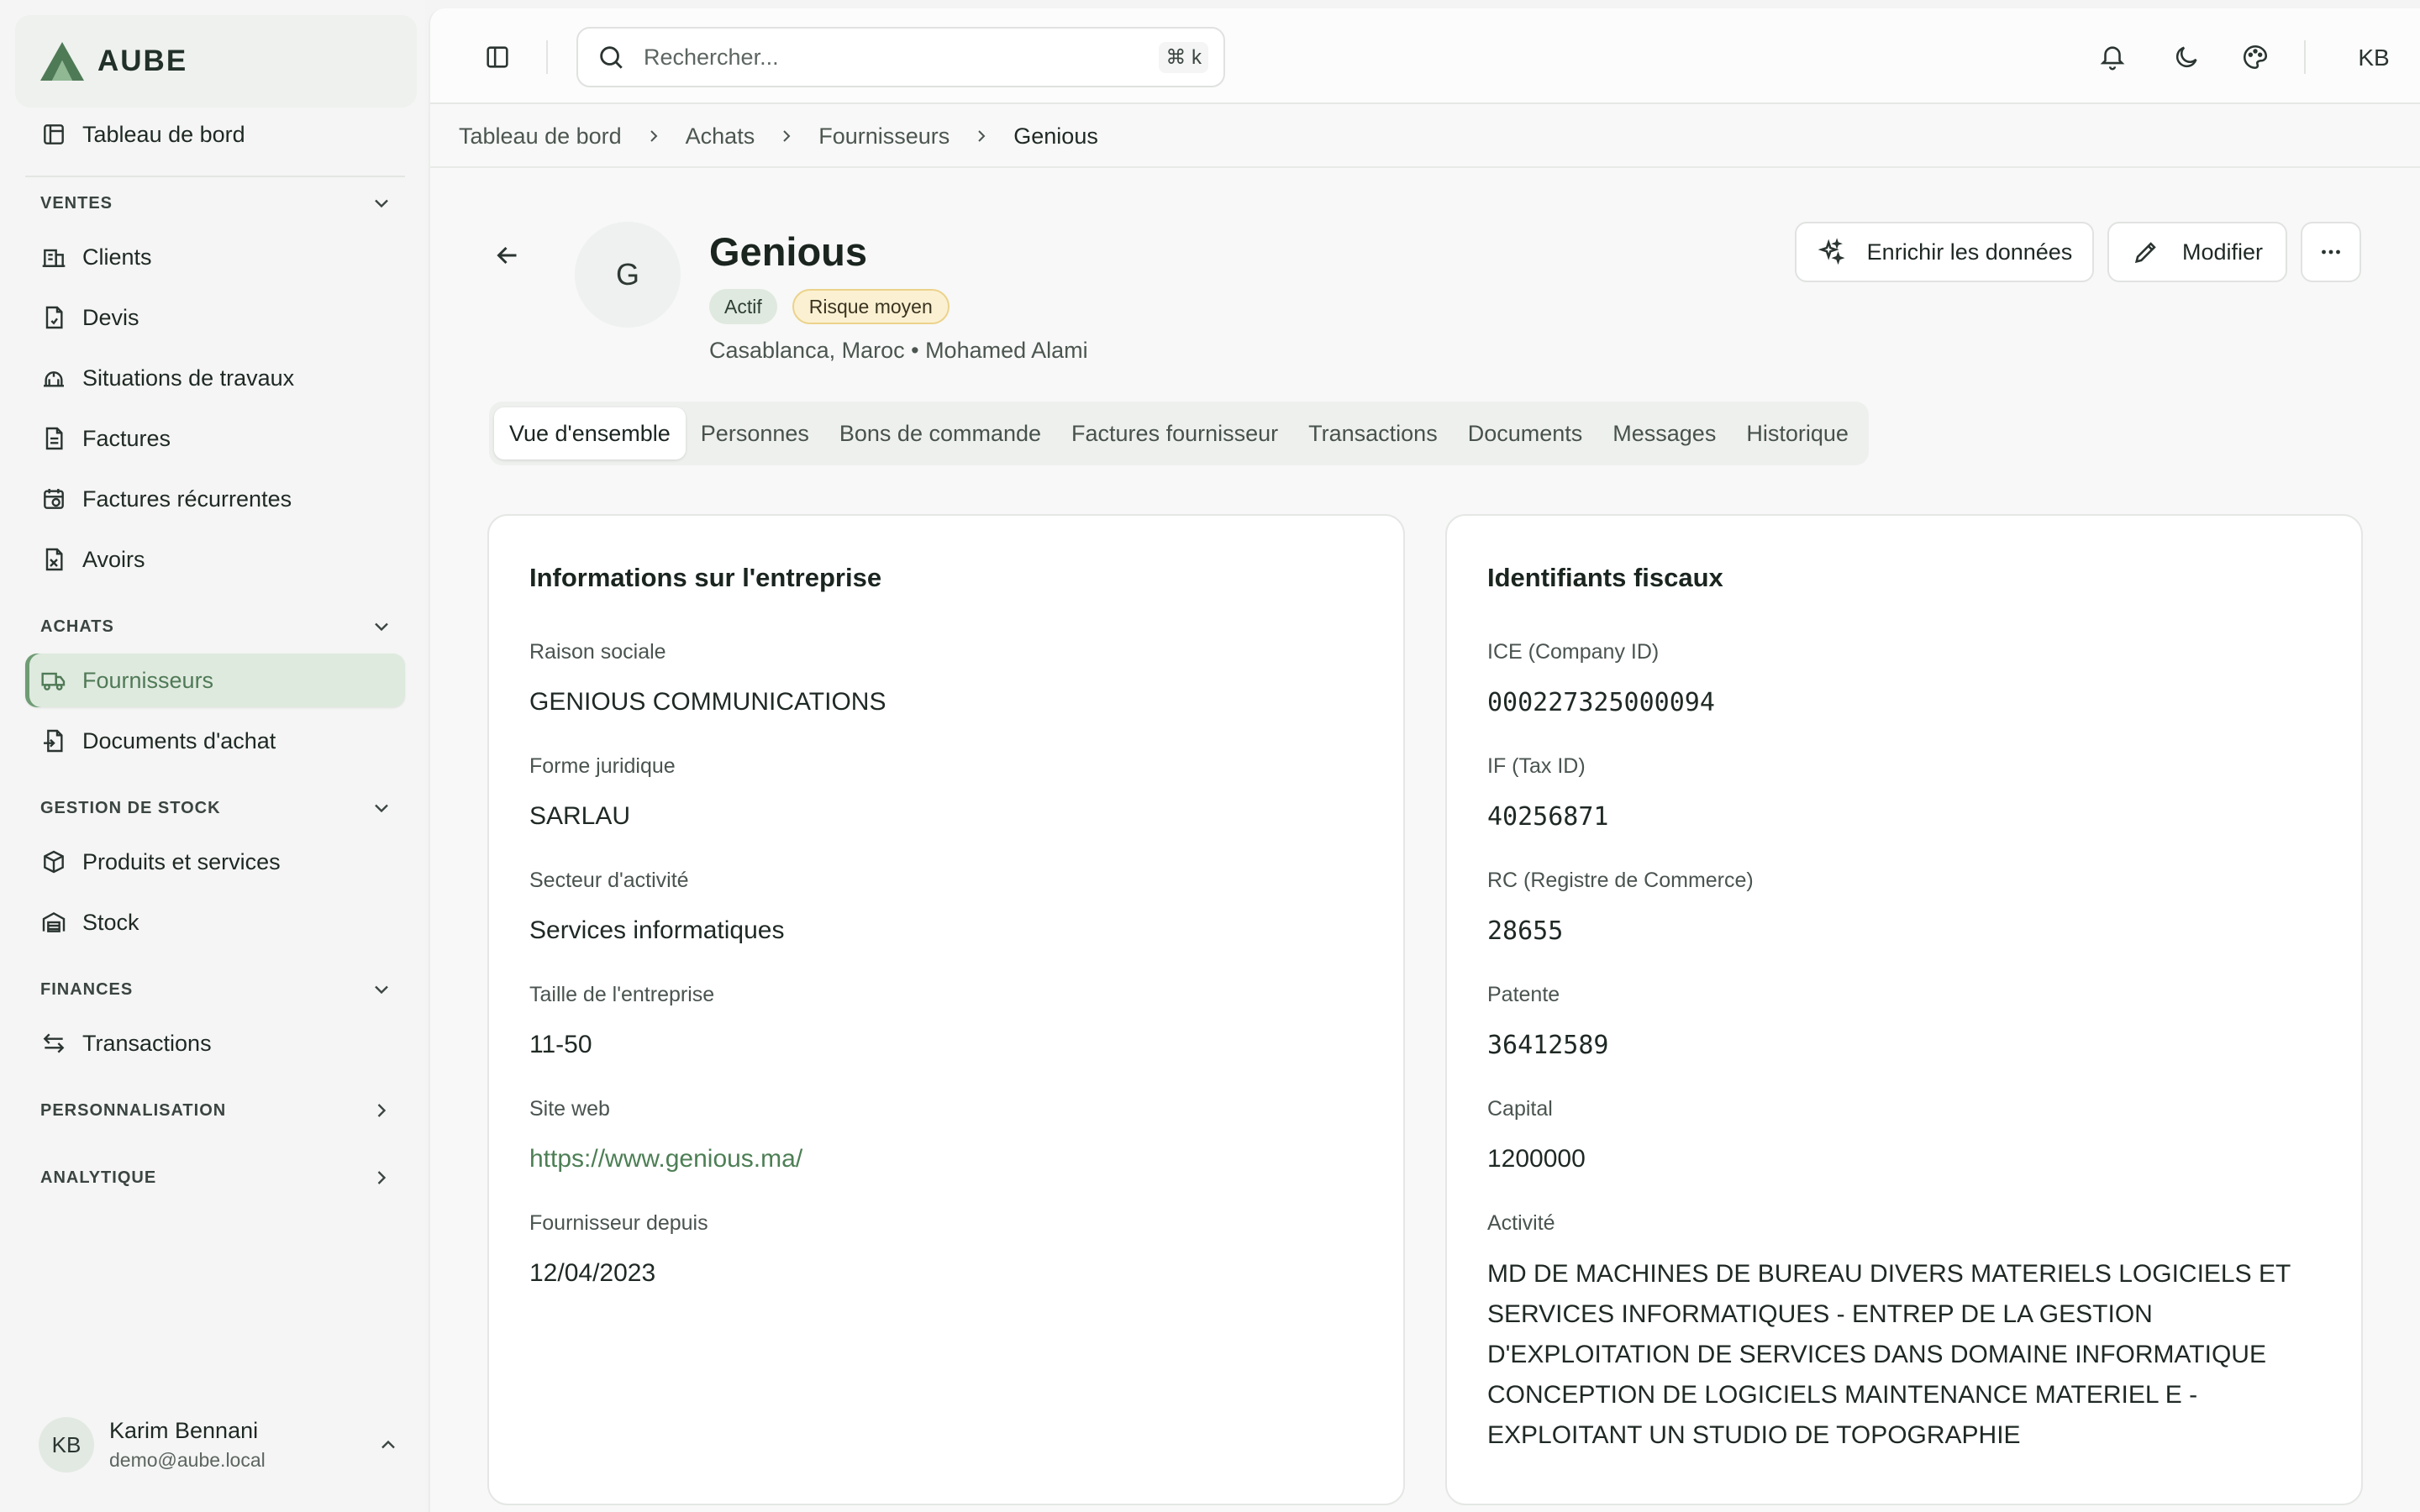  Describe the element at coordinates (2222, 252) in the screenshot. I see `edit-label: Modifier` at that location.